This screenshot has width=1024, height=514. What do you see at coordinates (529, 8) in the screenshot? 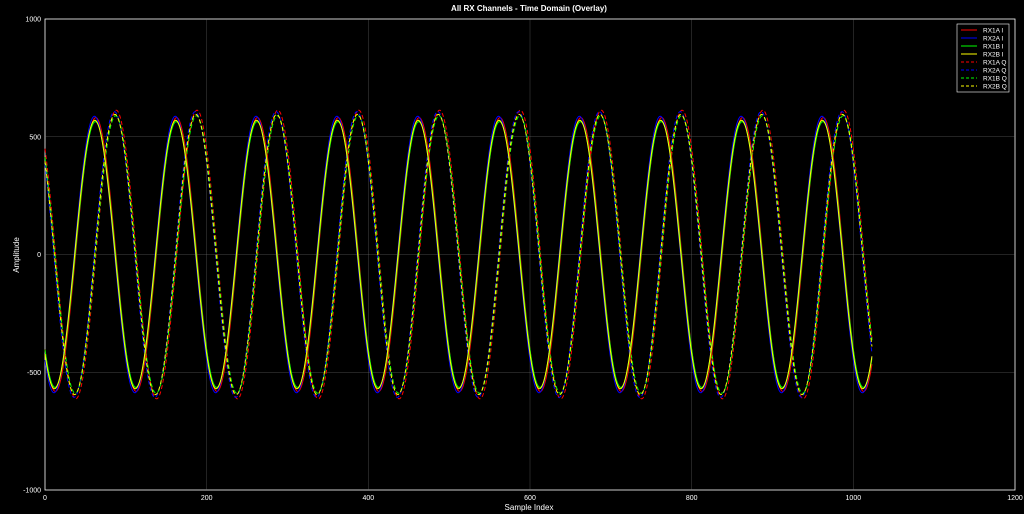
I see `chart-title: All RX Channels - Time Domain (Overlay)` at bounding box center [529, 8].